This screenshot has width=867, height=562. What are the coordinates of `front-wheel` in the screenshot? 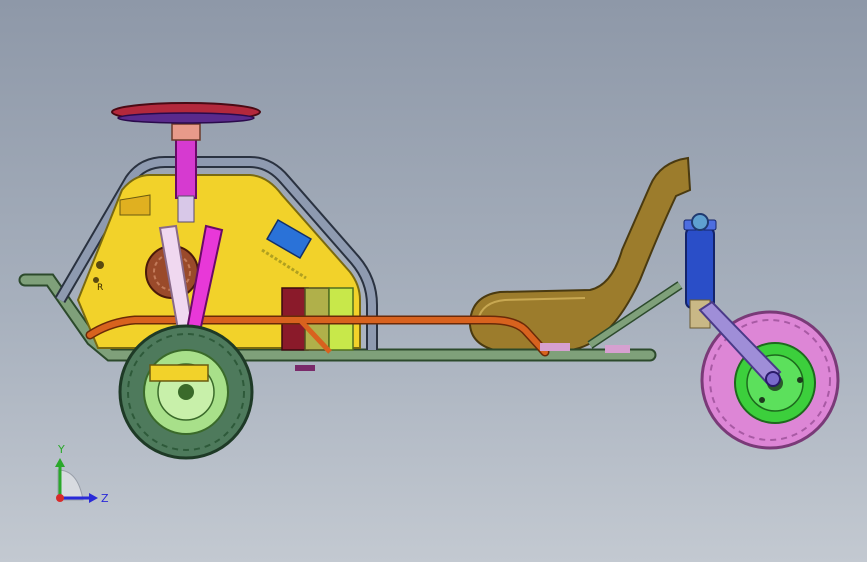 It's located at (186, 392).